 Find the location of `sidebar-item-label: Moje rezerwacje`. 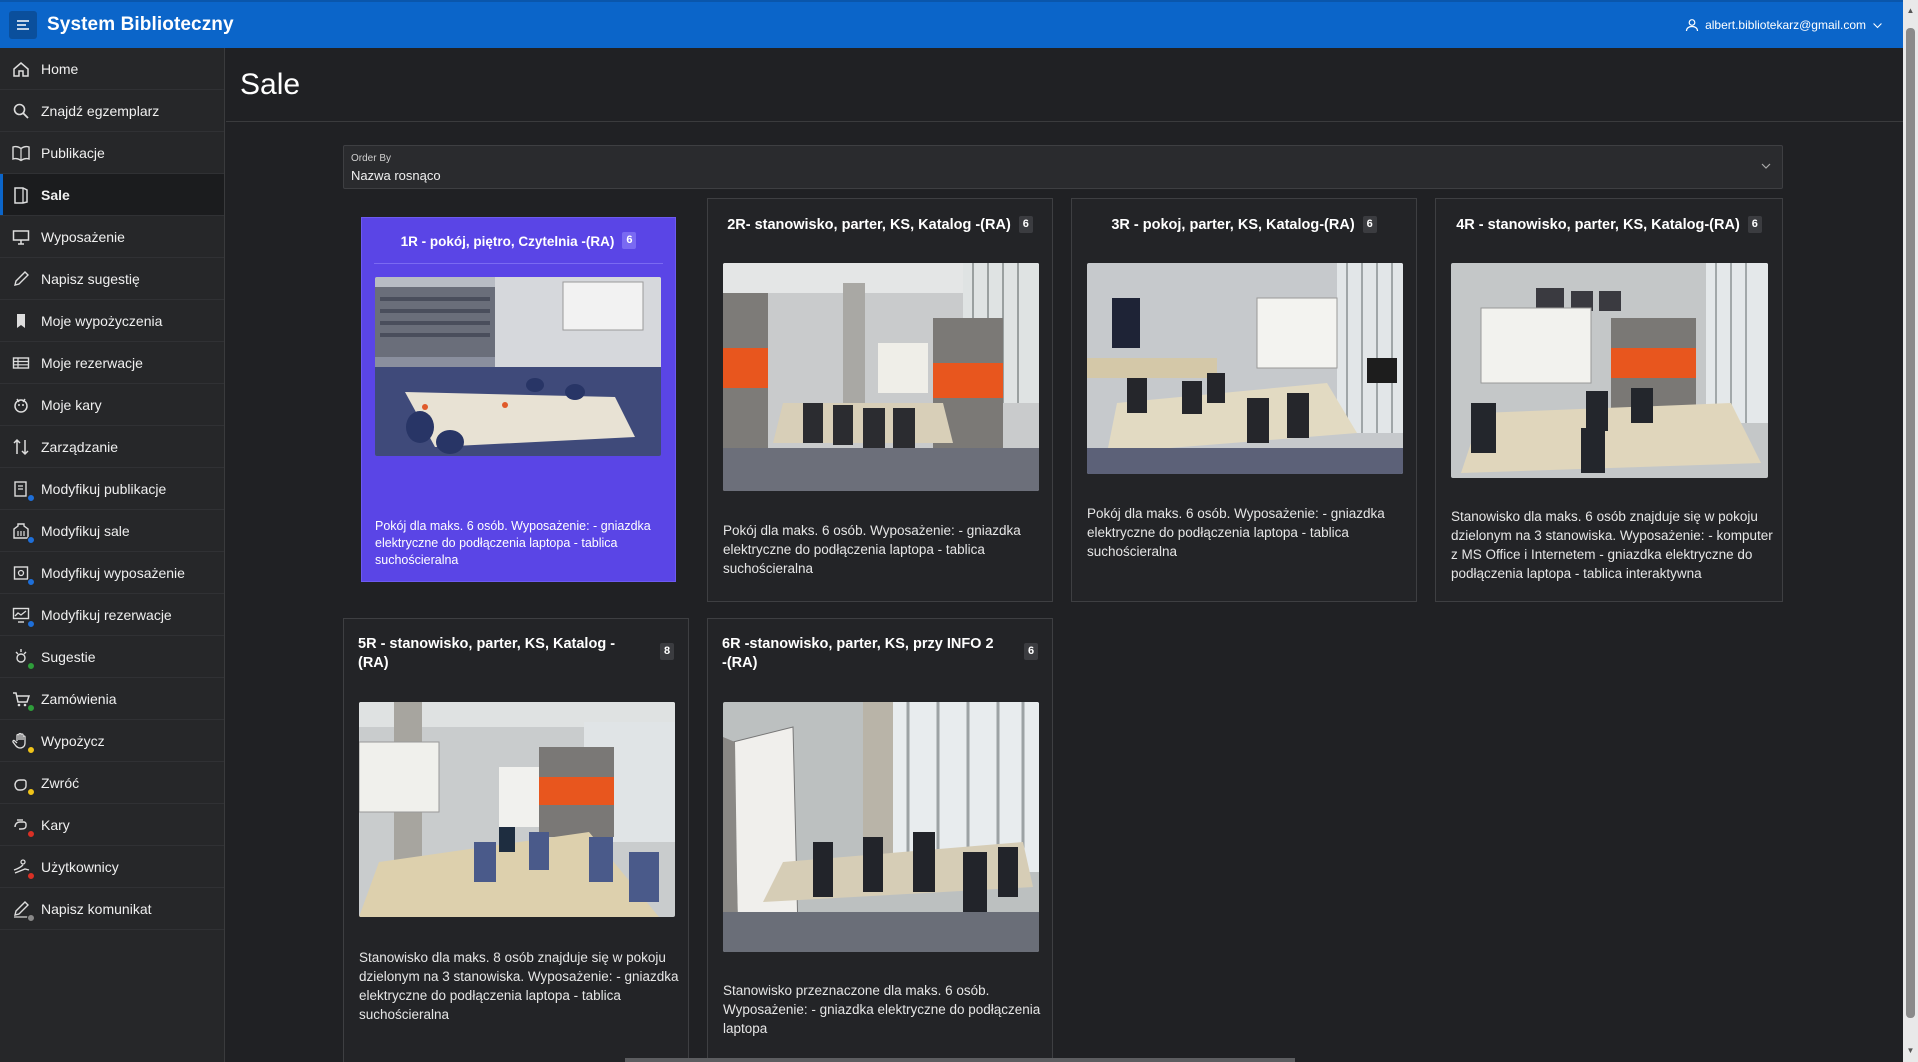

sidebar-item-label: Moje rezerwacje is located at coordinates (92, 362).